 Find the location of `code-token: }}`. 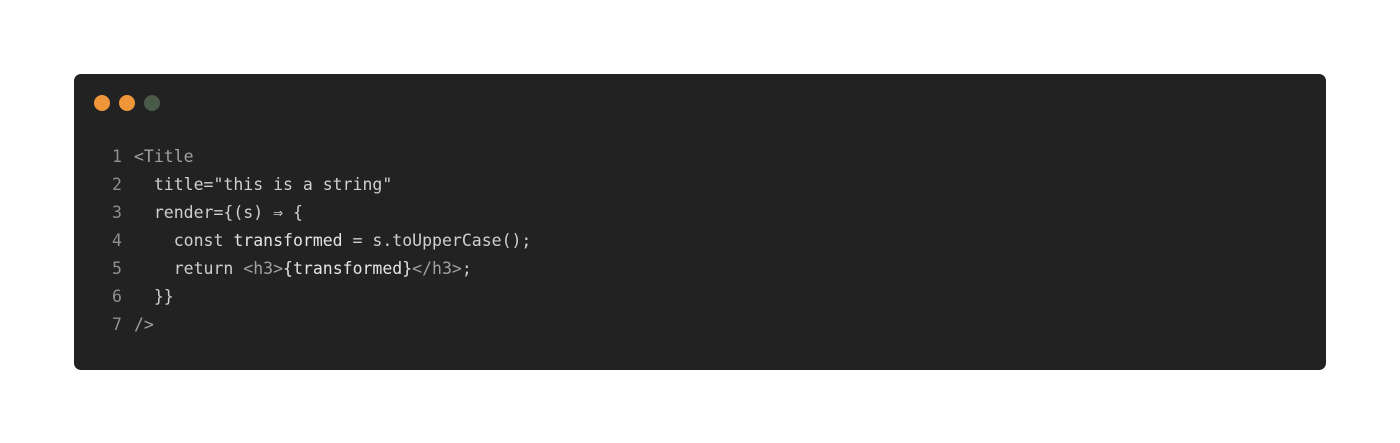

code-token: }} is located at coordinates (154, 296).